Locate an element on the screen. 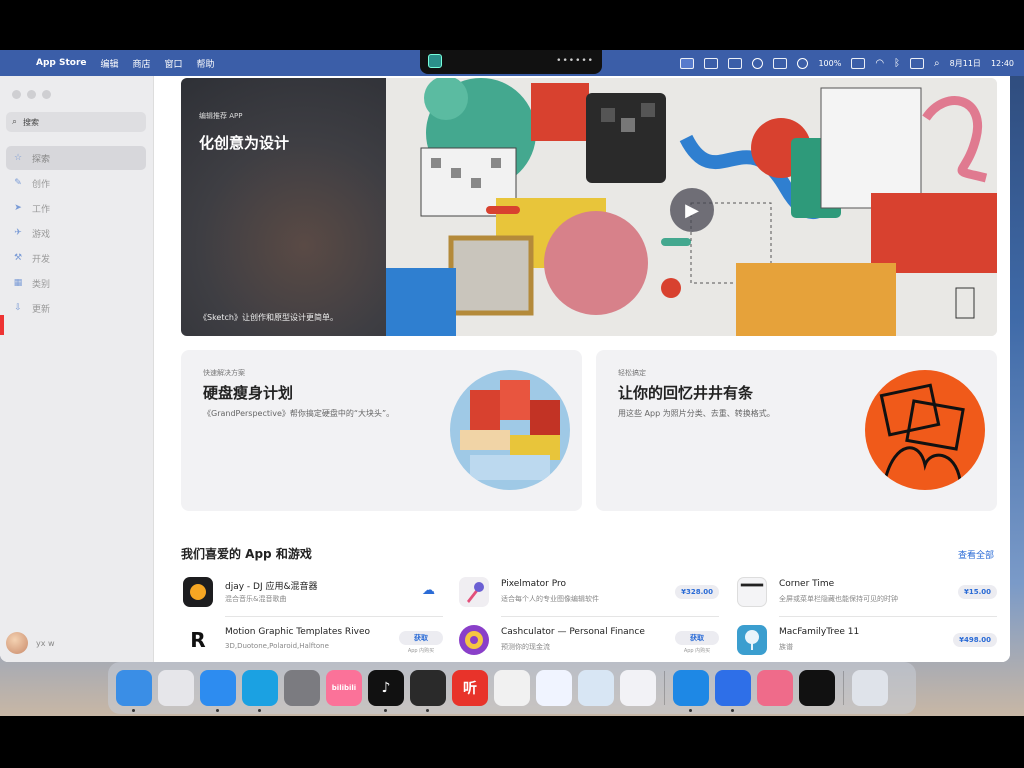 The image size is (1024, 768). battery-icon is located at coordinates (858, 63).